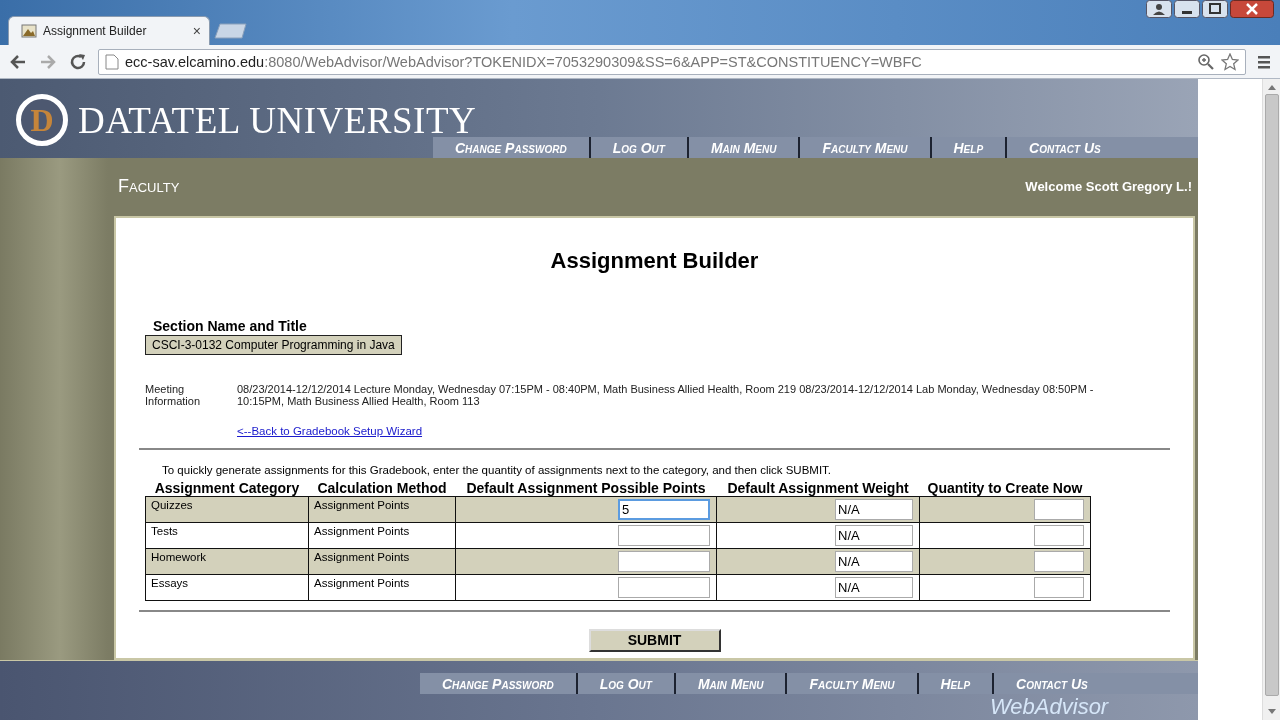 The width and height of the screenshot is (1280, 720). Describe the element at coordinates (173, 394) in the screenshot. I see `field-label: Meeting Information` at that location.